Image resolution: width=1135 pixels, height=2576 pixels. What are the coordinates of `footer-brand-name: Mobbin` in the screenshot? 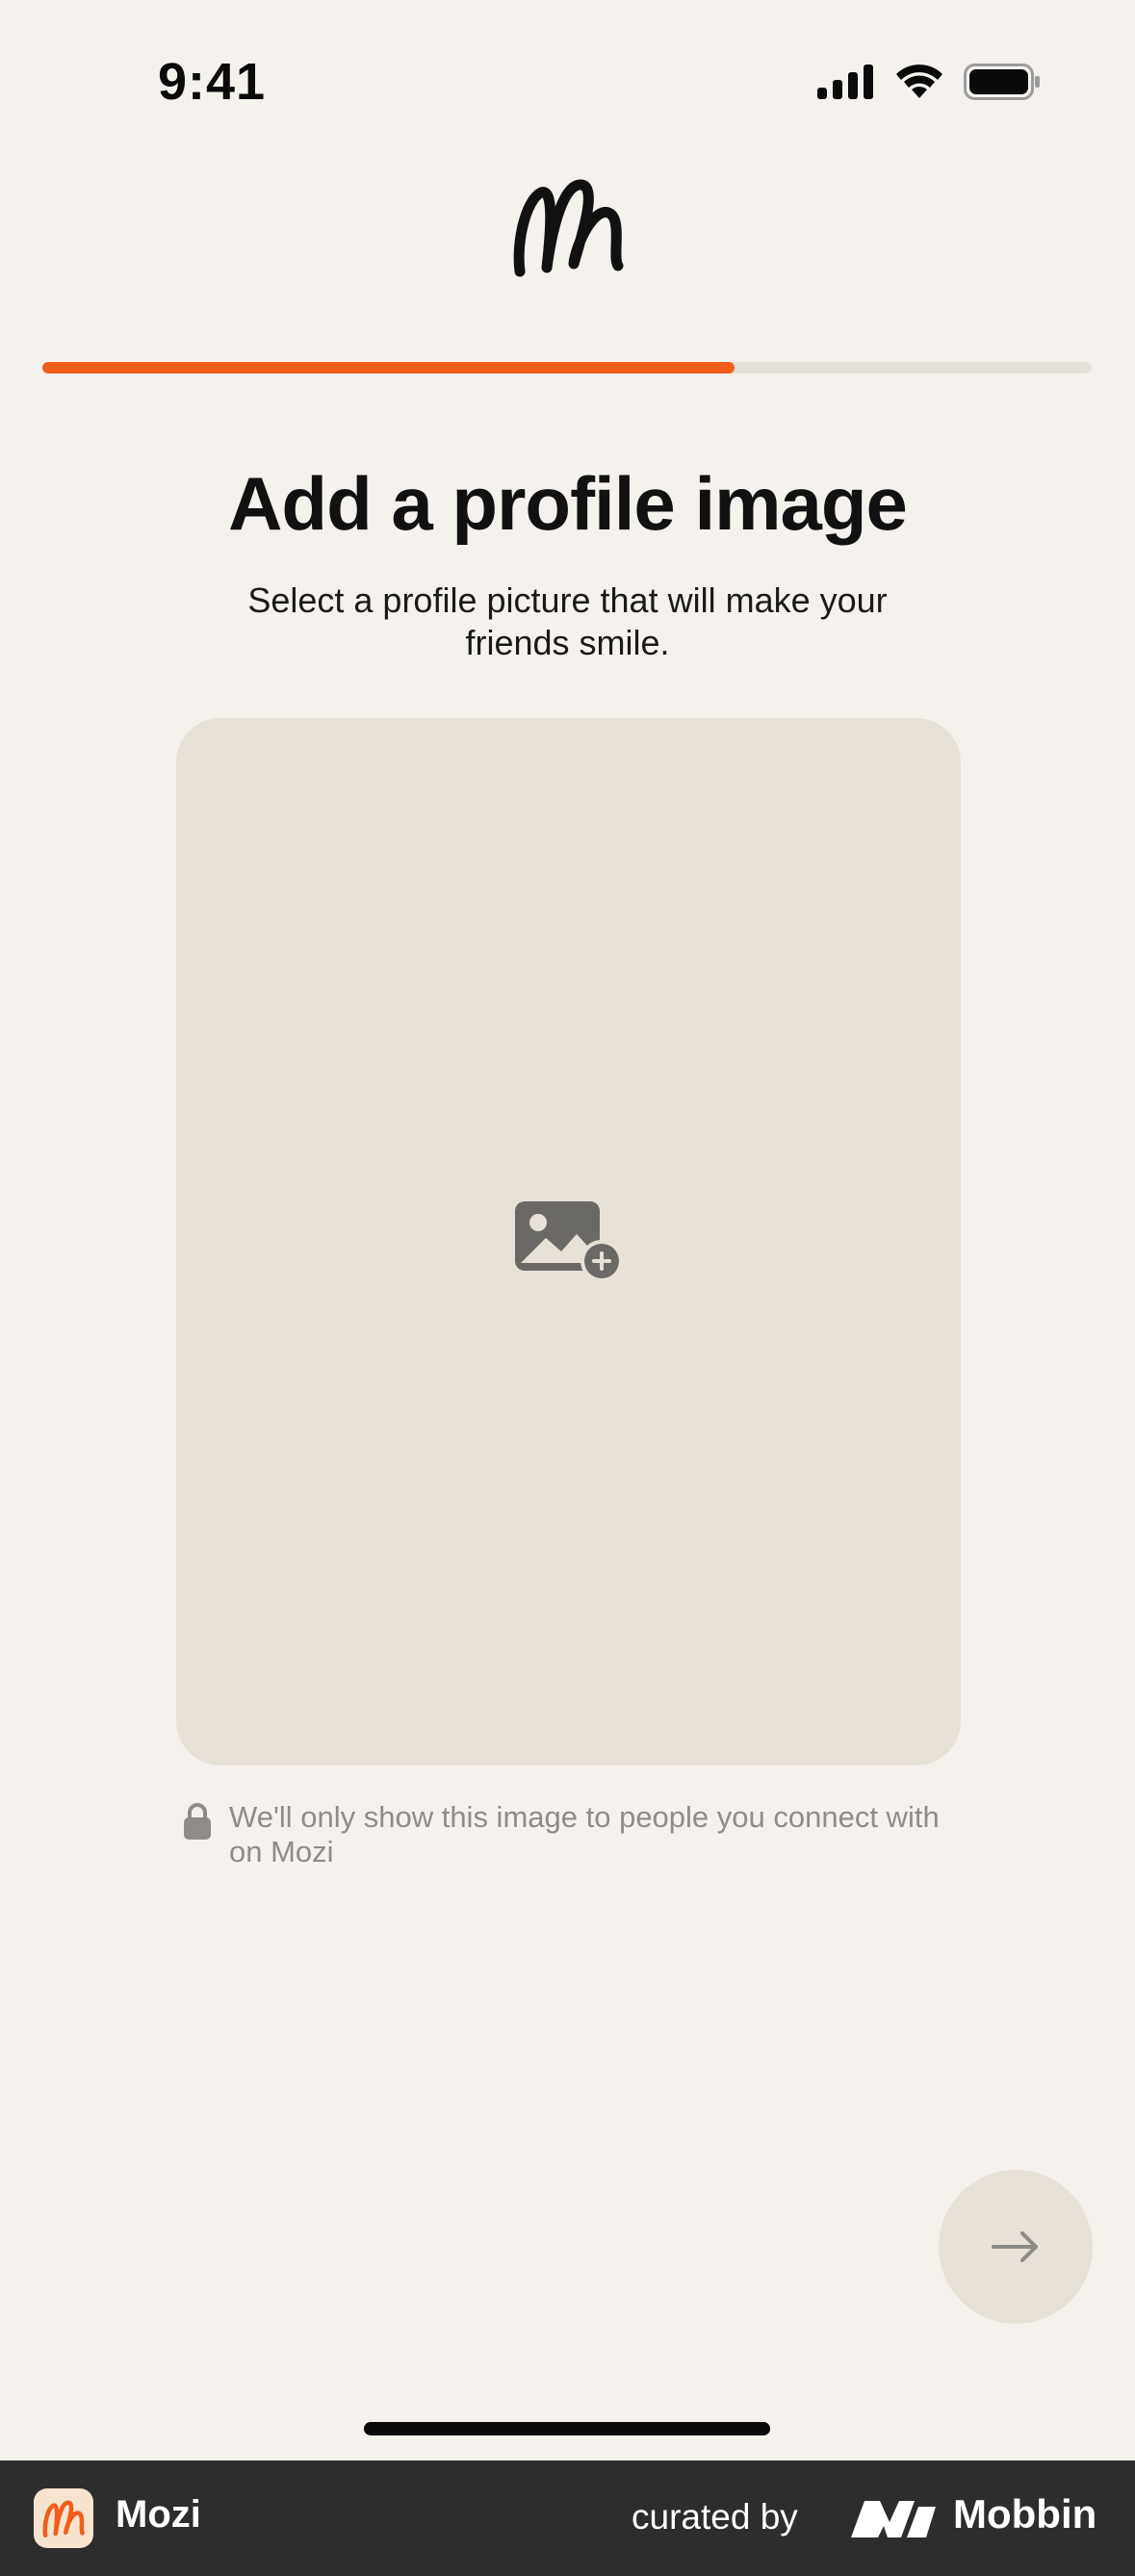 It's located at (1025, 2514).